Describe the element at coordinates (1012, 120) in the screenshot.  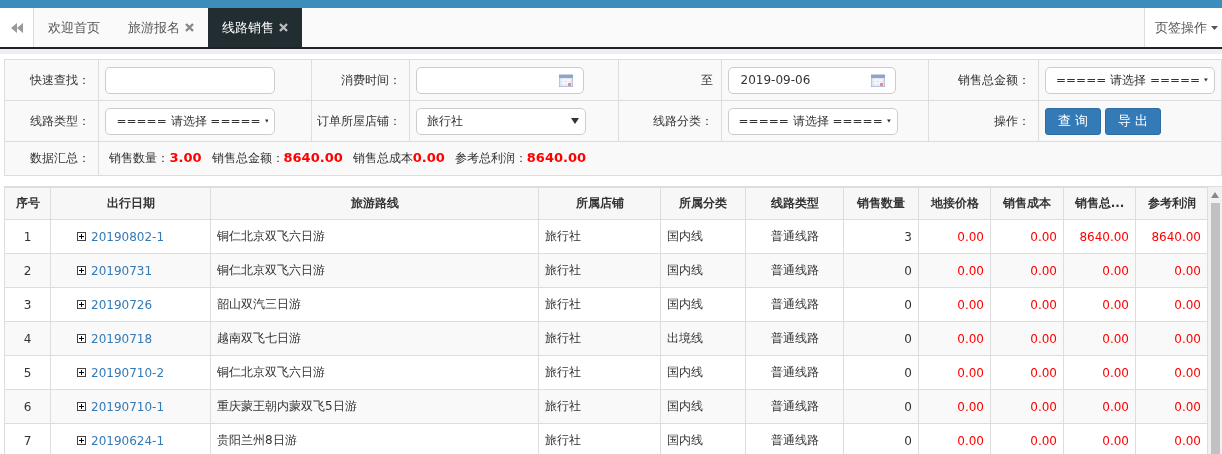
I see `field-label: 操作：` at that location.